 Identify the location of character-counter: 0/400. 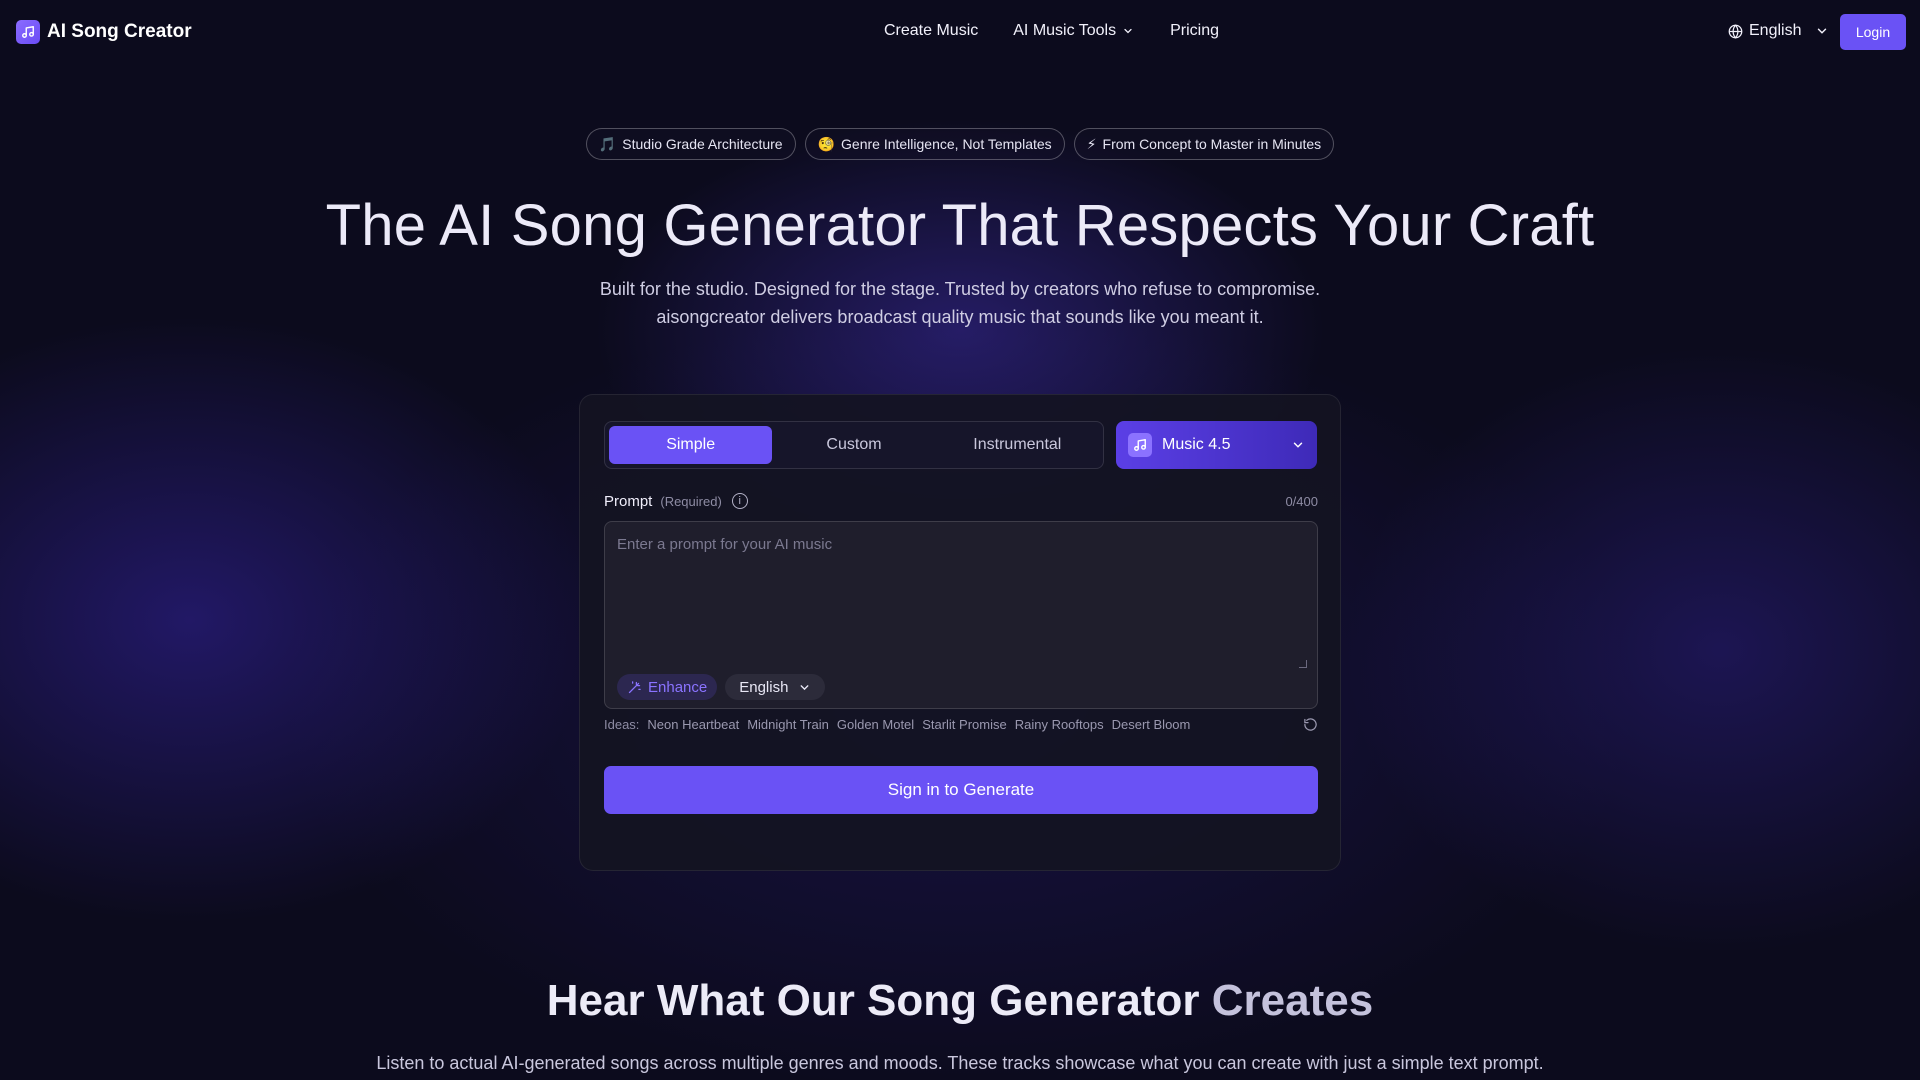
(1301, 501).